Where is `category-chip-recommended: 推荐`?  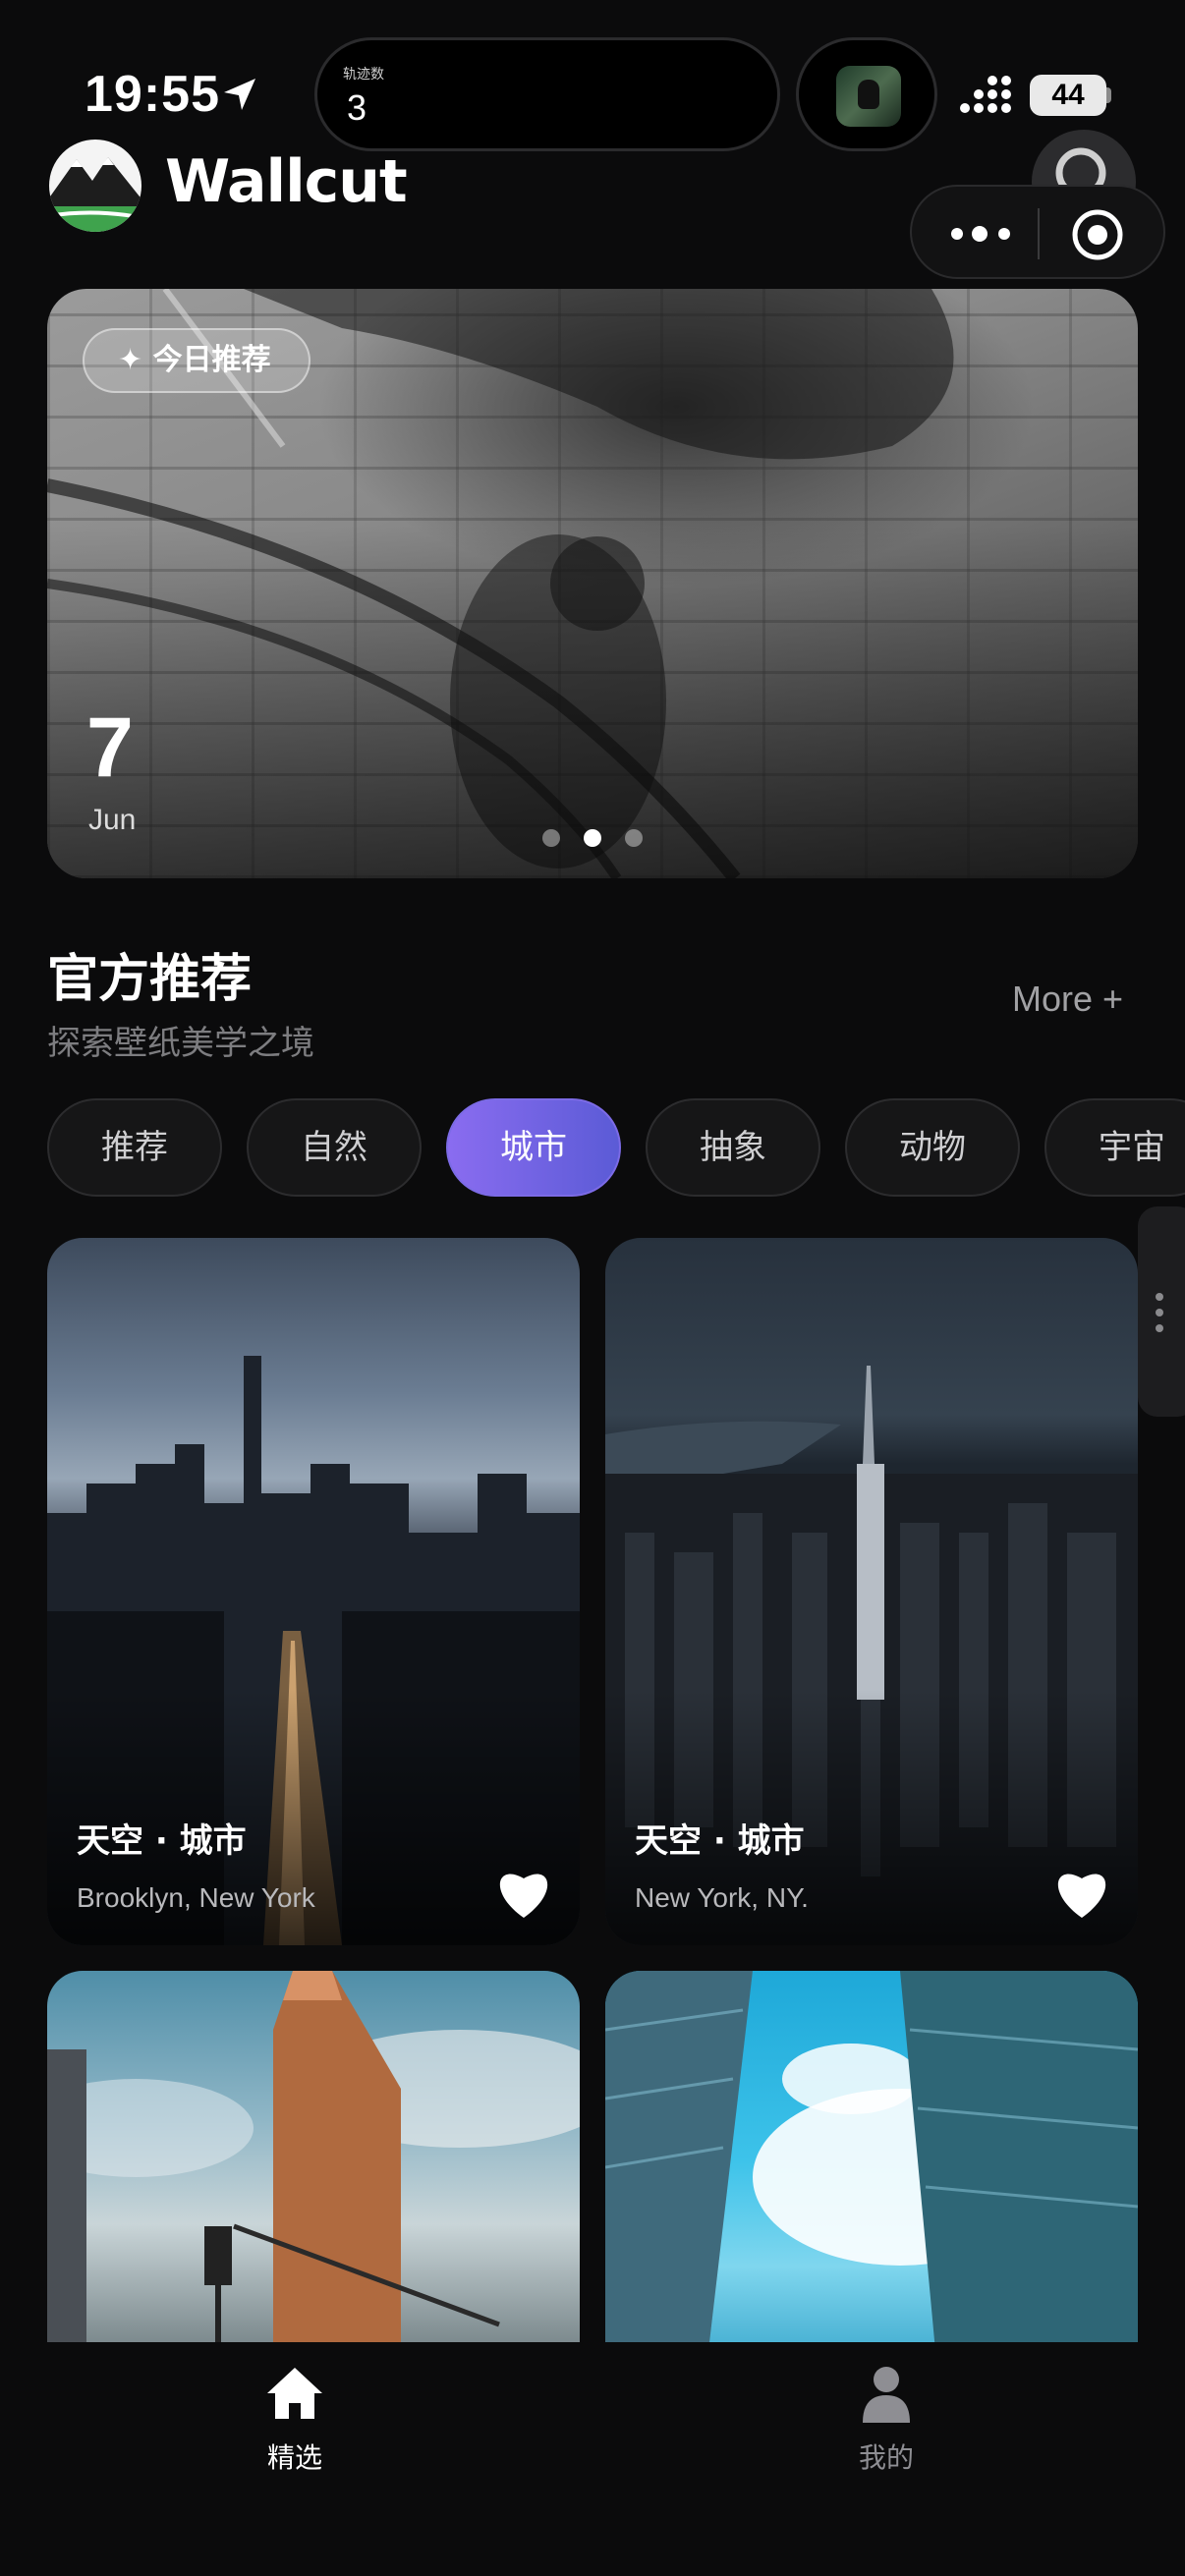
category-chip-recommended: 推荐 is located at coordinates (135, 1147).